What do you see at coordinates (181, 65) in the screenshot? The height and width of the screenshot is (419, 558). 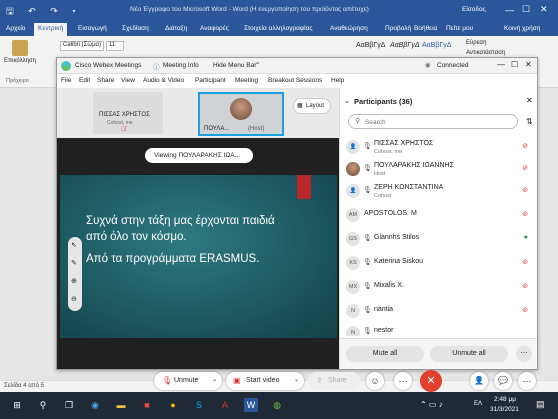 I see `meeting-info-button: Meeting Info` at bounding box center [181, 65].